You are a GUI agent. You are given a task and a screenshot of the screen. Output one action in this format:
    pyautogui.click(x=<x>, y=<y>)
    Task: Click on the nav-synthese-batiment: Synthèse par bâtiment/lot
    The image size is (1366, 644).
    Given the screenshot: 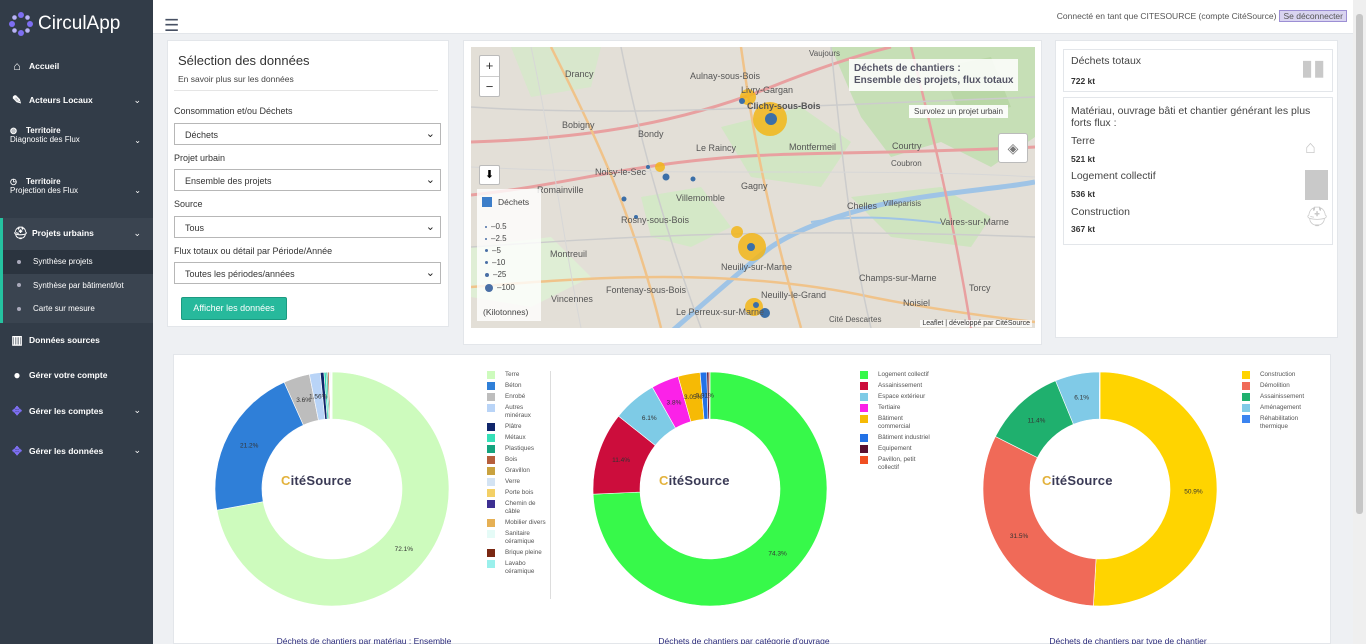 What is the action you would take?
    pyautogui.click(x=78, y=286)
    